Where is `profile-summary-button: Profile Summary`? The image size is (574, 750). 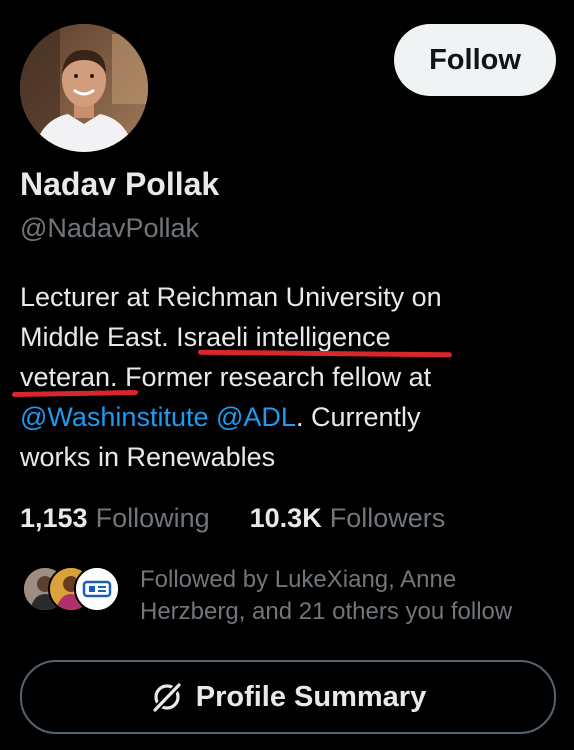
profile-summary-button: Profile Summary is located at coordinates (288, 697).